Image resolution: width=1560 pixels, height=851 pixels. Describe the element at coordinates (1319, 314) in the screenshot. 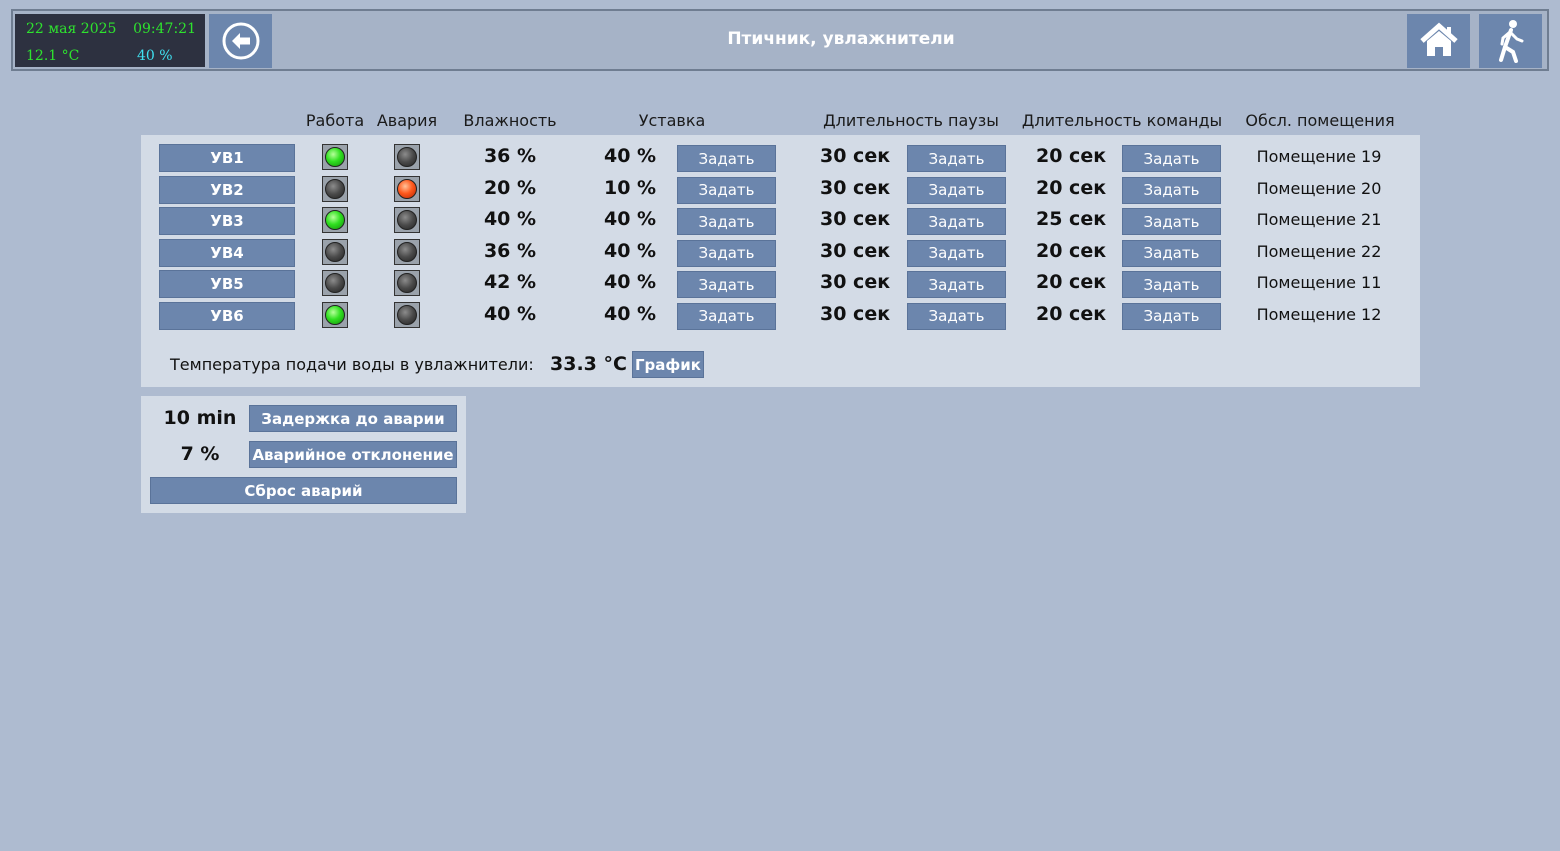

I see `room-name: Помещение 12` at that location.